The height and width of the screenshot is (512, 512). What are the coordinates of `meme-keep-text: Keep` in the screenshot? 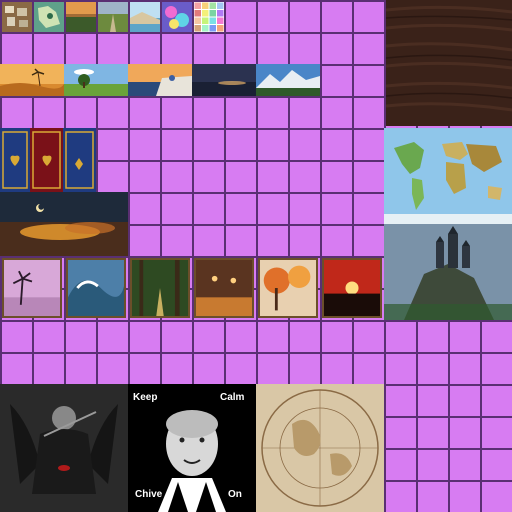 It's located at (145, 397).